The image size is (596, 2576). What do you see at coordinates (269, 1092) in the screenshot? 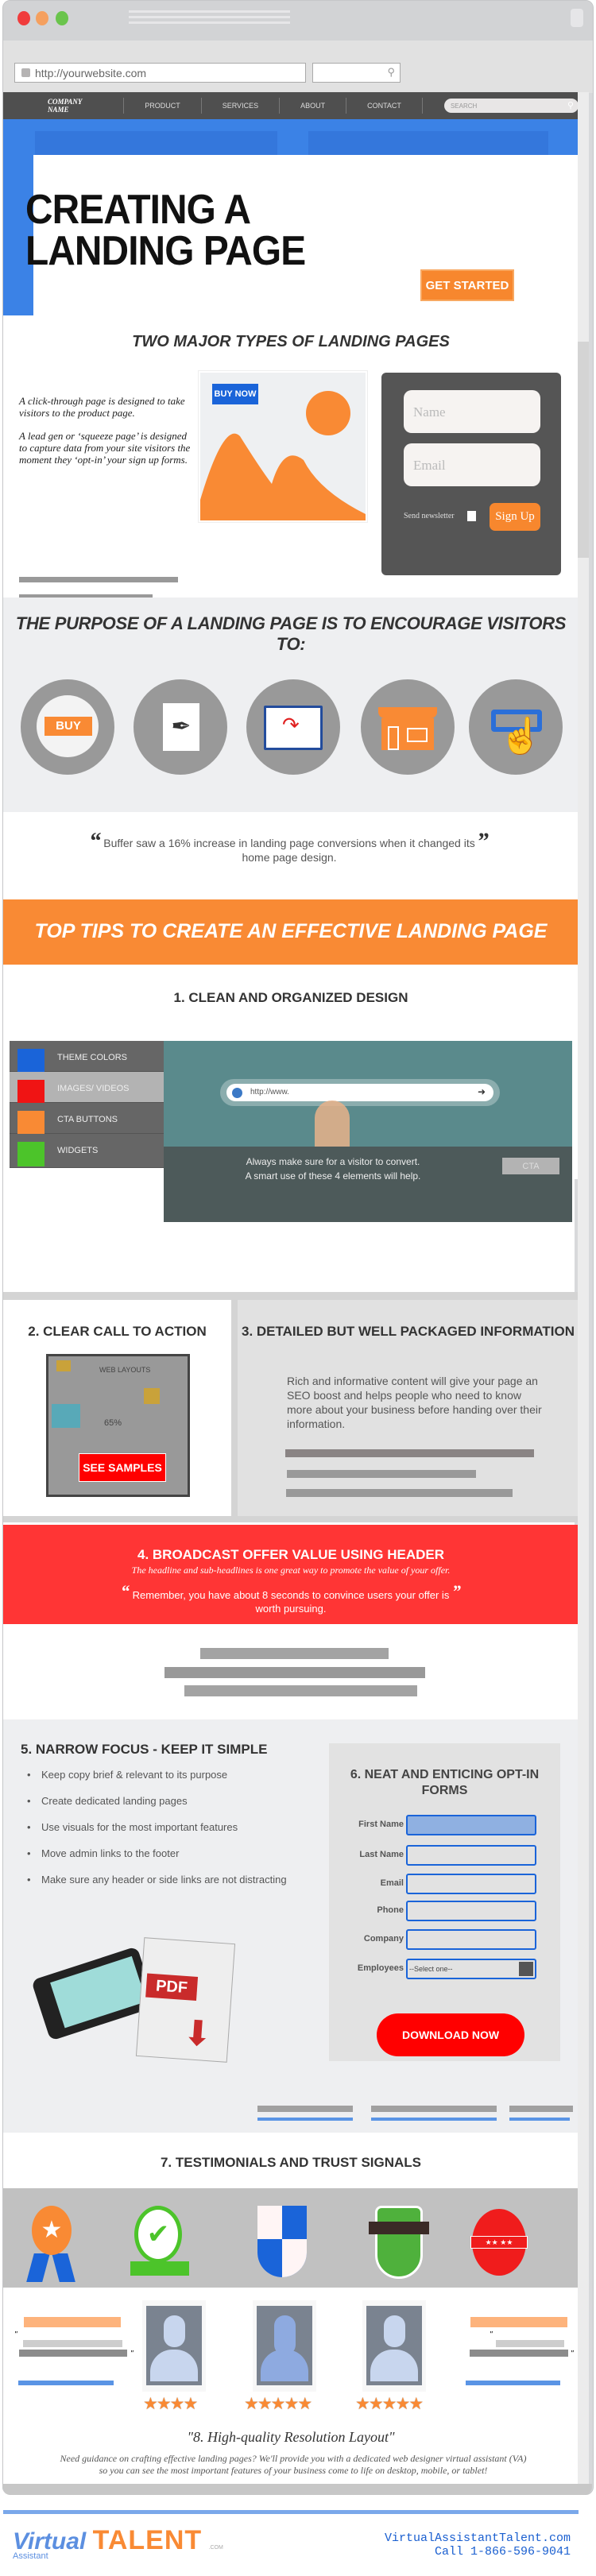
I see `mock-url-text: http://www.` at bounding box center [269, 1092].